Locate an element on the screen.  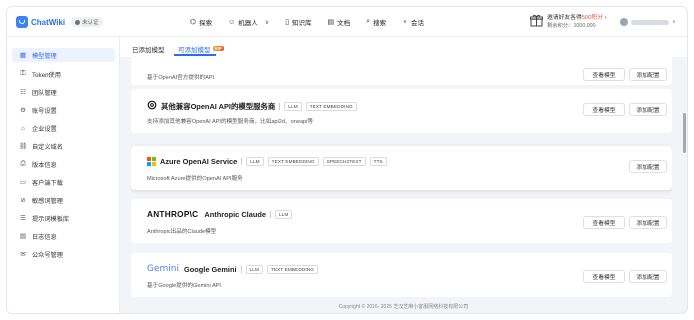
sidebar-item-label: Token使用 is located at coordinates (46, 75).